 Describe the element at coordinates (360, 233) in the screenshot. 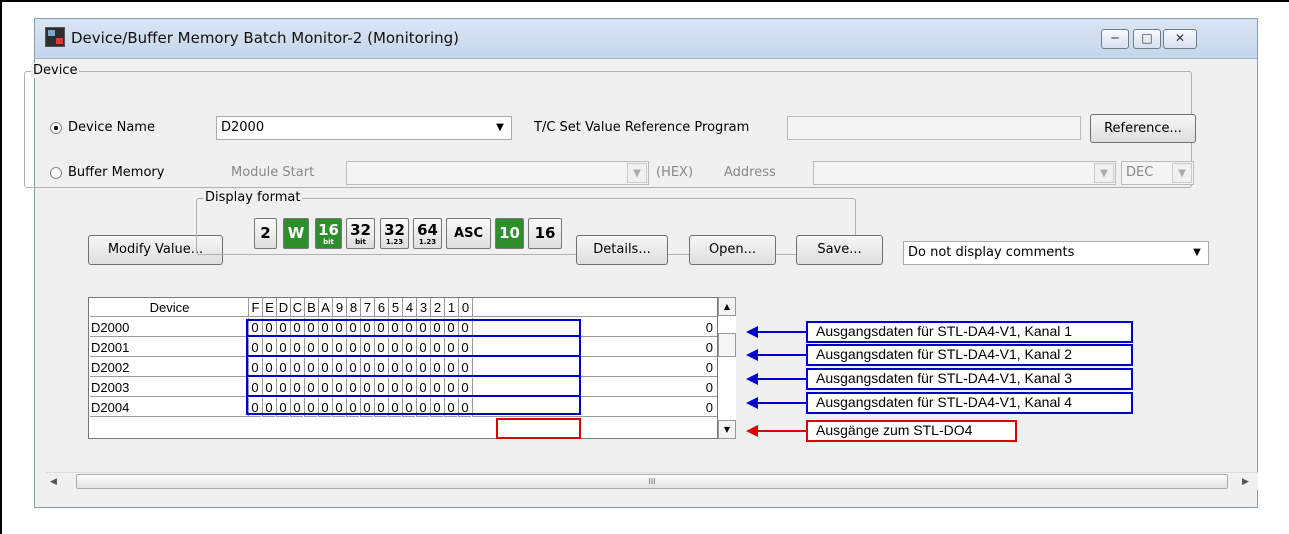

I see `format-32bit-button: 32 bit` at that location.